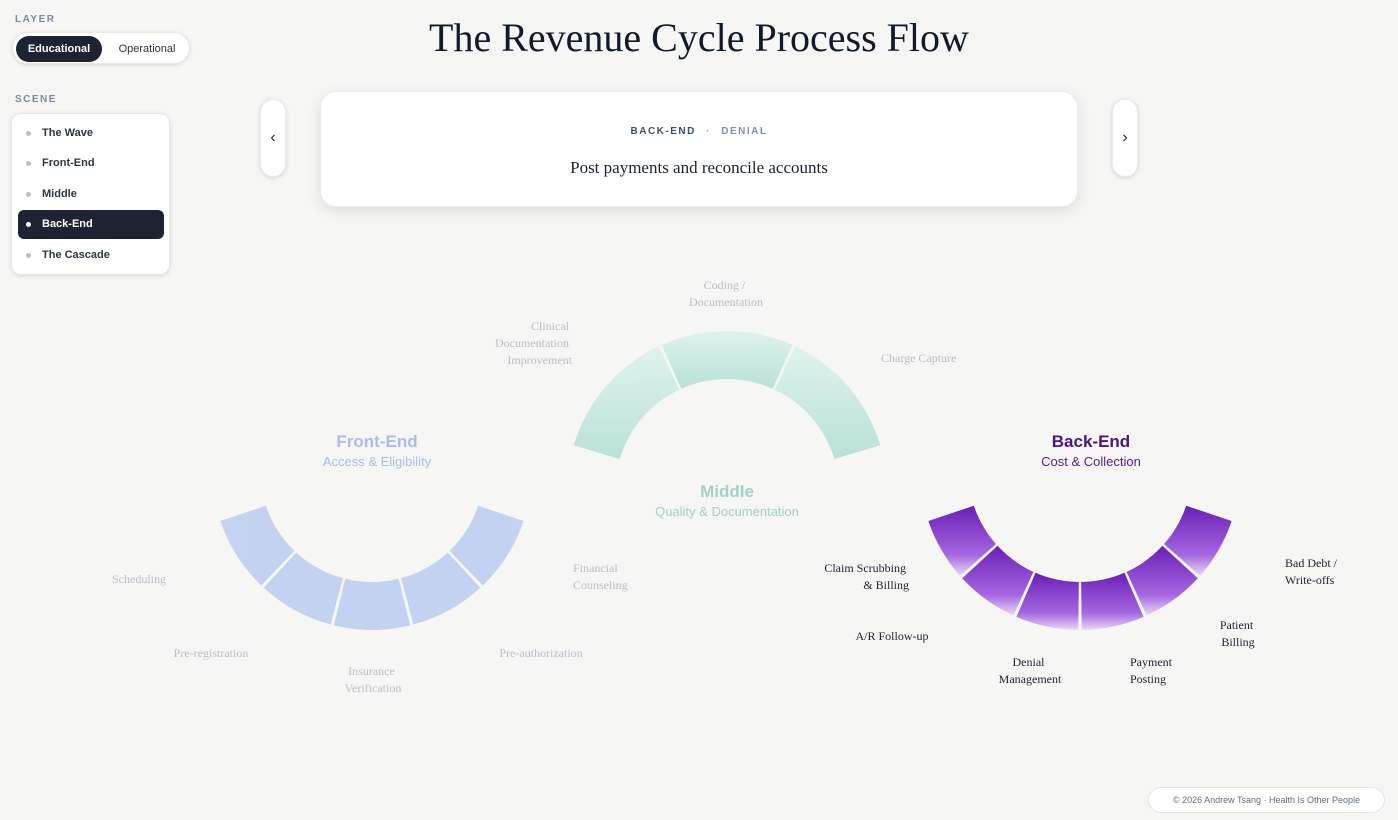  What do you see at coordinates (1030, 670) in the screenshot?
I see `stage-denial-management: Denial Management` at bounding box center [1030, 670].